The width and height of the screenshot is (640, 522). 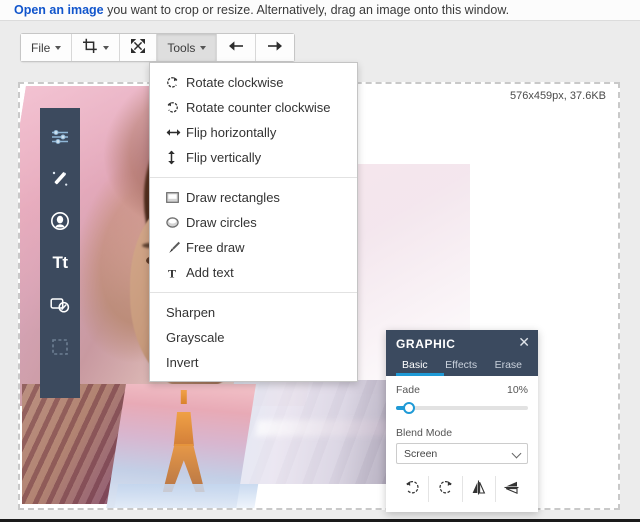 What do you see at coordinates (424, 433) in the screenshot?
I see `blend-mode-label: Blend Mode` at bounding box center [424, 433].